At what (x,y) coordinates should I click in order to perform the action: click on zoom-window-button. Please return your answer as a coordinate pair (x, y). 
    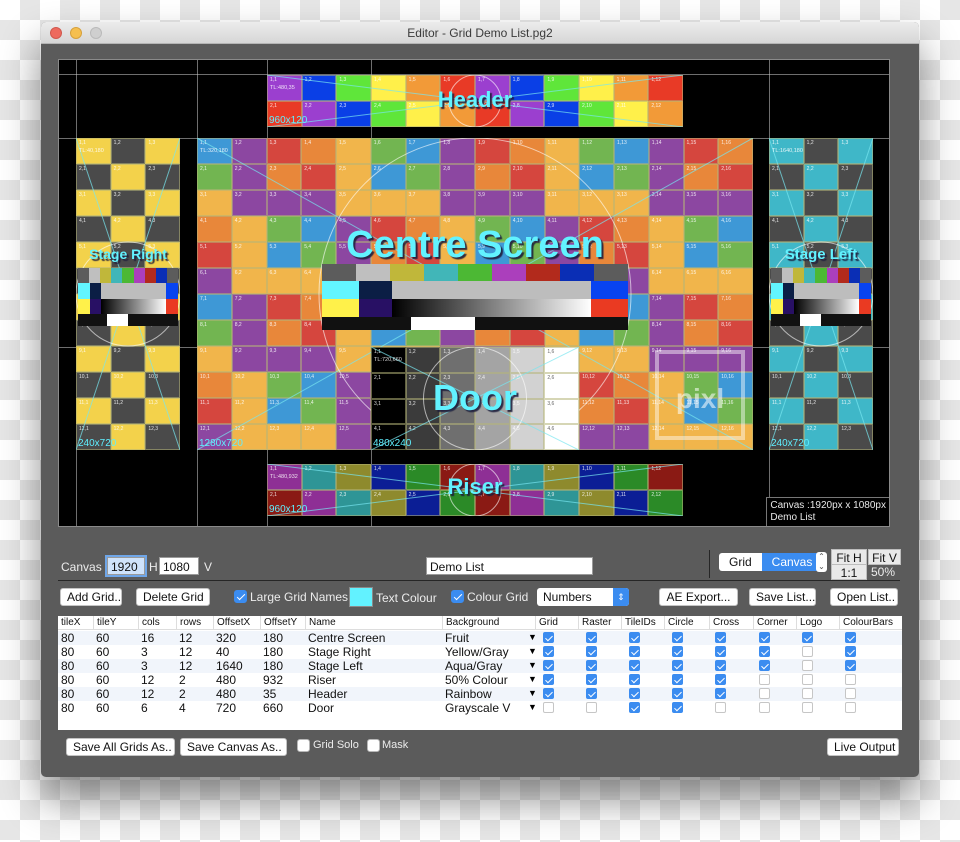
    Looking at the image, I should click on (96, 33).